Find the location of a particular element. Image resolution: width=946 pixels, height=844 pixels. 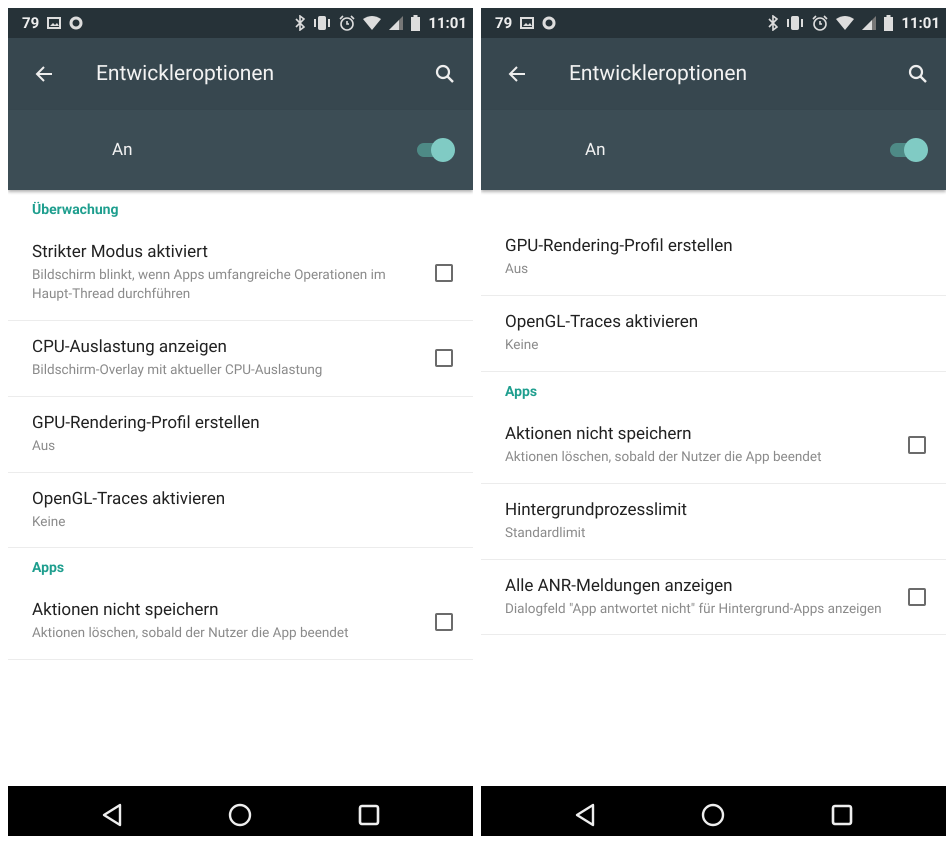

setting-title: Strikter Modus aktiviert is located at coordinates (223, 252).